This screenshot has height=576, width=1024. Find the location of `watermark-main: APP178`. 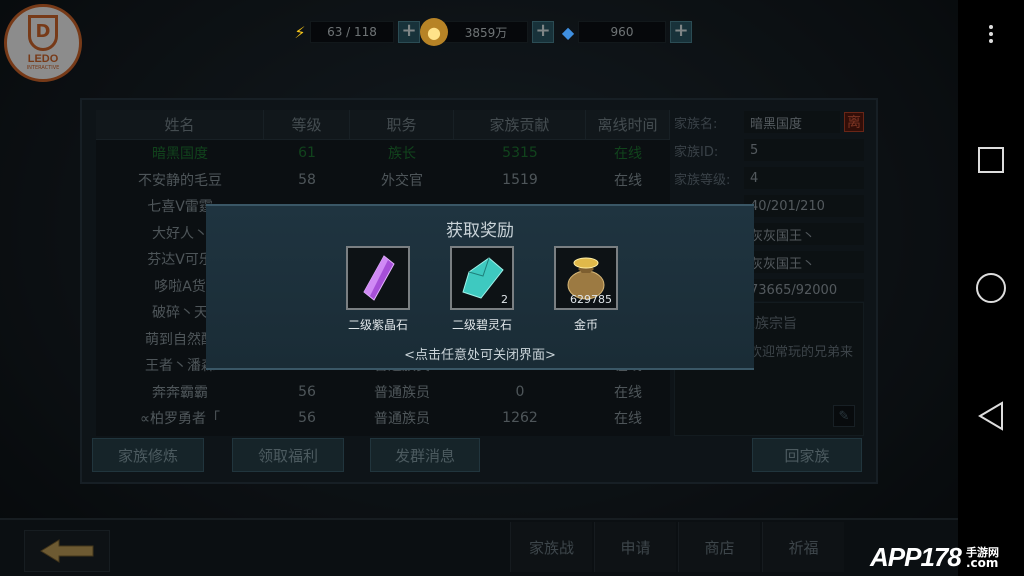

watermark-main: APP178 is located at coordinates (916, 557).